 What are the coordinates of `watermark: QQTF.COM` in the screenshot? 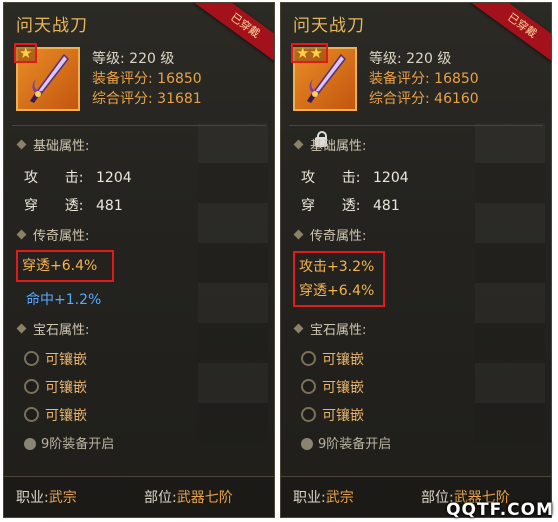 It's located at (500, 510).